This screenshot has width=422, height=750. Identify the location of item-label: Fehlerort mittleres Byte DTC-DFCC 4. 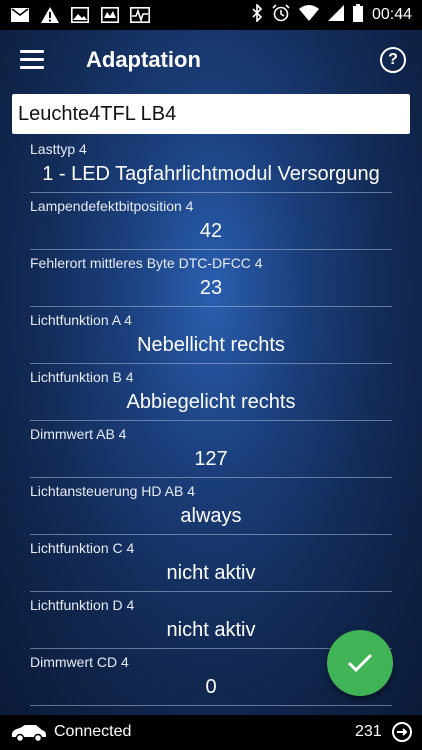
(146, 263).